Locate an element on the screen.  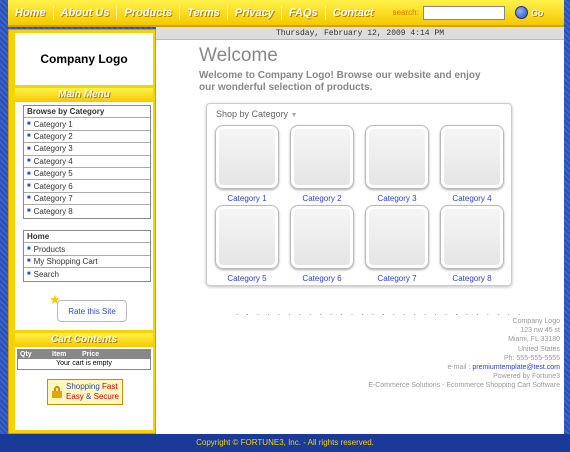
sidebar-category-6: ■ Category 6 is located at coordinates (87, 186).